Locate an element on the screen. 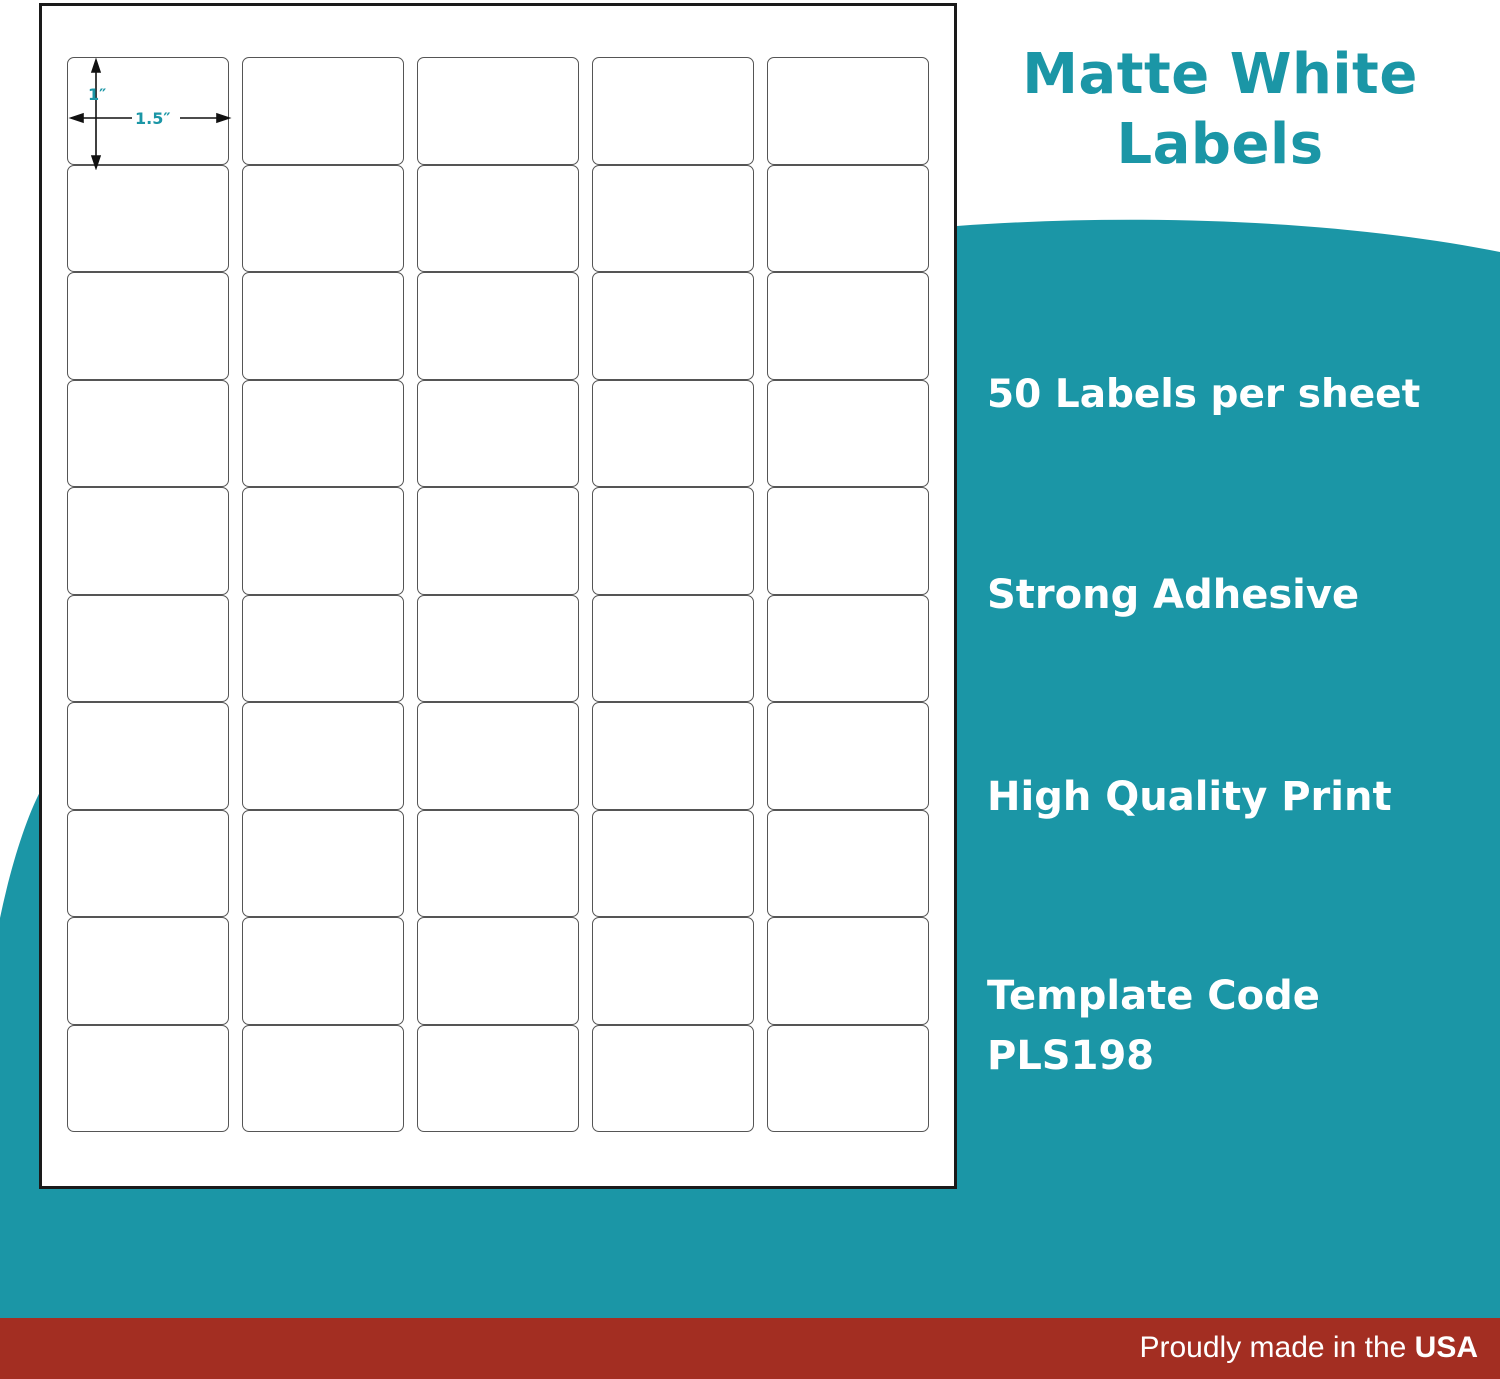  footer-bar: Proudly made in the USA is located at coordinates (750, 1348).